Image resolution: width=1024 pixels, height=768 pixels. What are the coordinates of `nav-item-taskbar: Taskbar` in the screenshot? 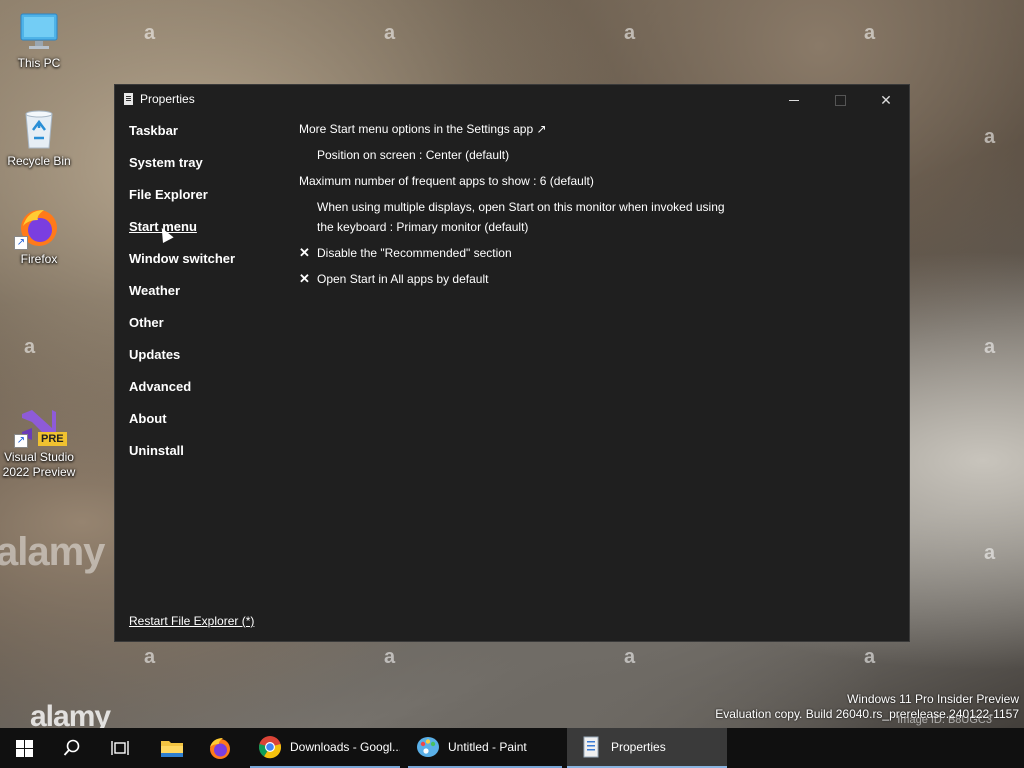 It's located at (182, 138).